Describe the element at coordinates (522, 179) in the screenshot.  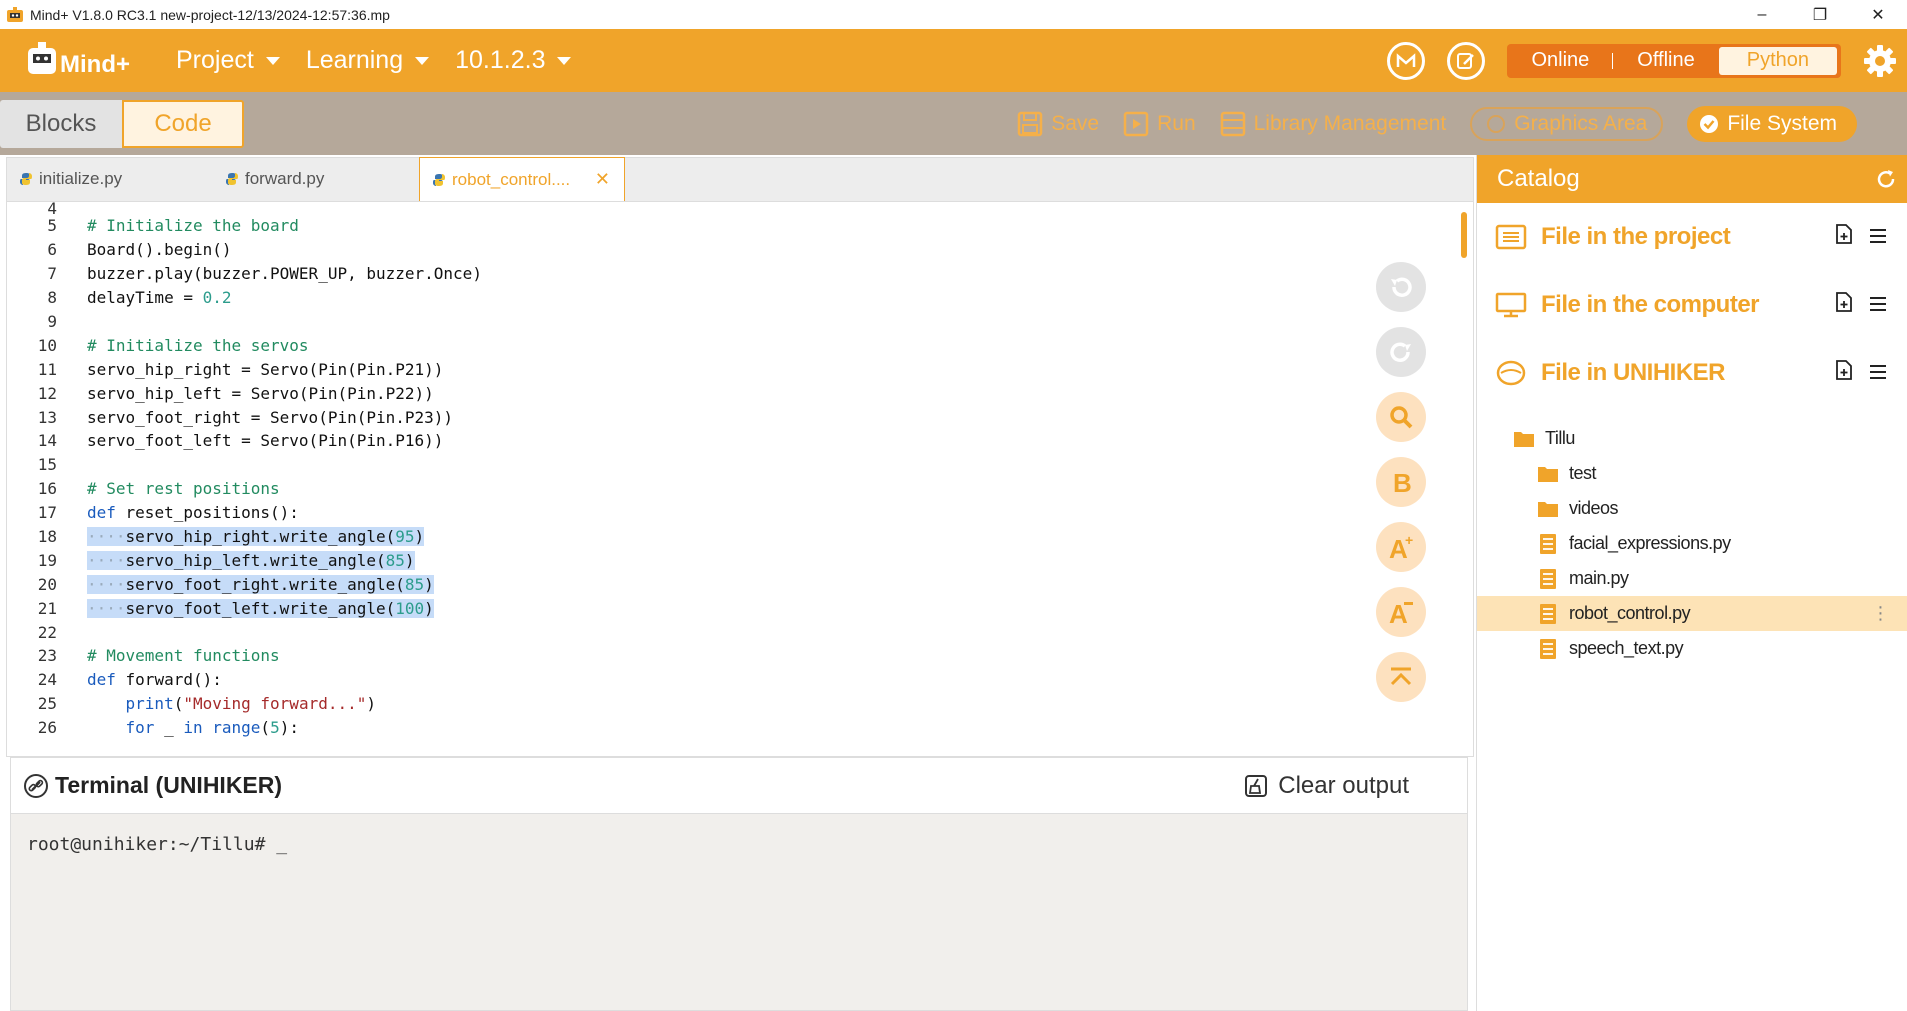
I see `tab-robot-control-py: robot_control.... ✕` at that location.